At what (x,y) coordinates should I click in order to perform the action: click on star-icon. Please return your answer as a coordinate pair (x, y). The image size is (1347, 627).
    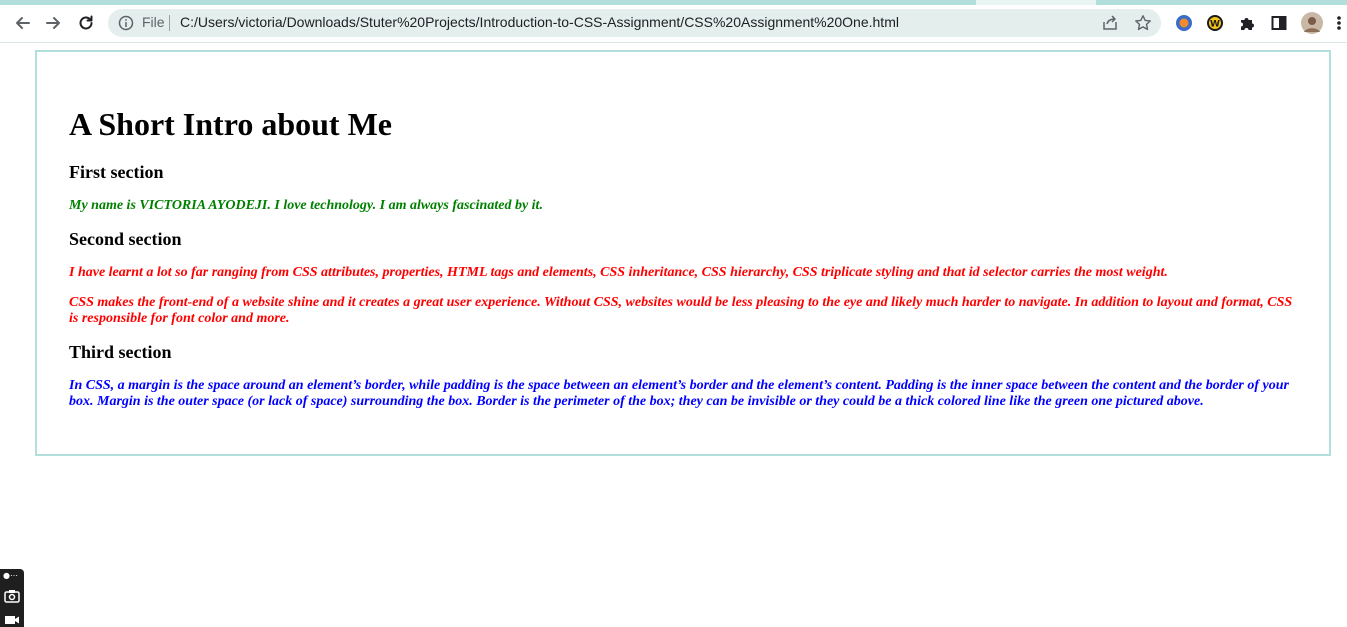
    Looking at the image, I should click on (1143, 23).